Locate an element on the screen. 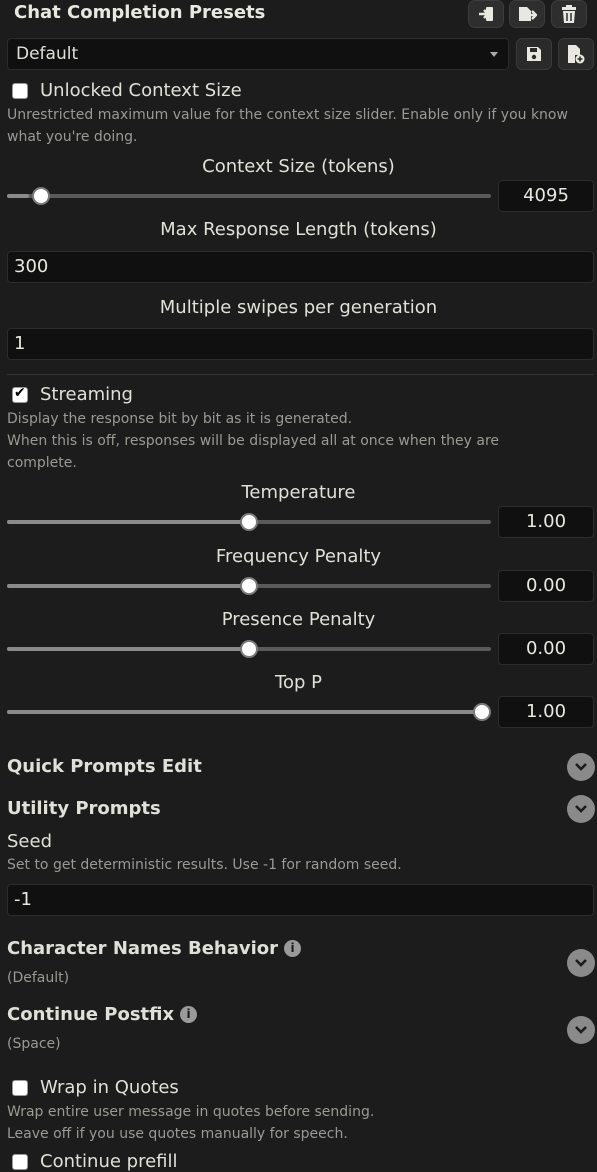 Image resolution: width=597 pixels, height=1172 pixels. preset-select: Default is located at coordinates (258, 54).